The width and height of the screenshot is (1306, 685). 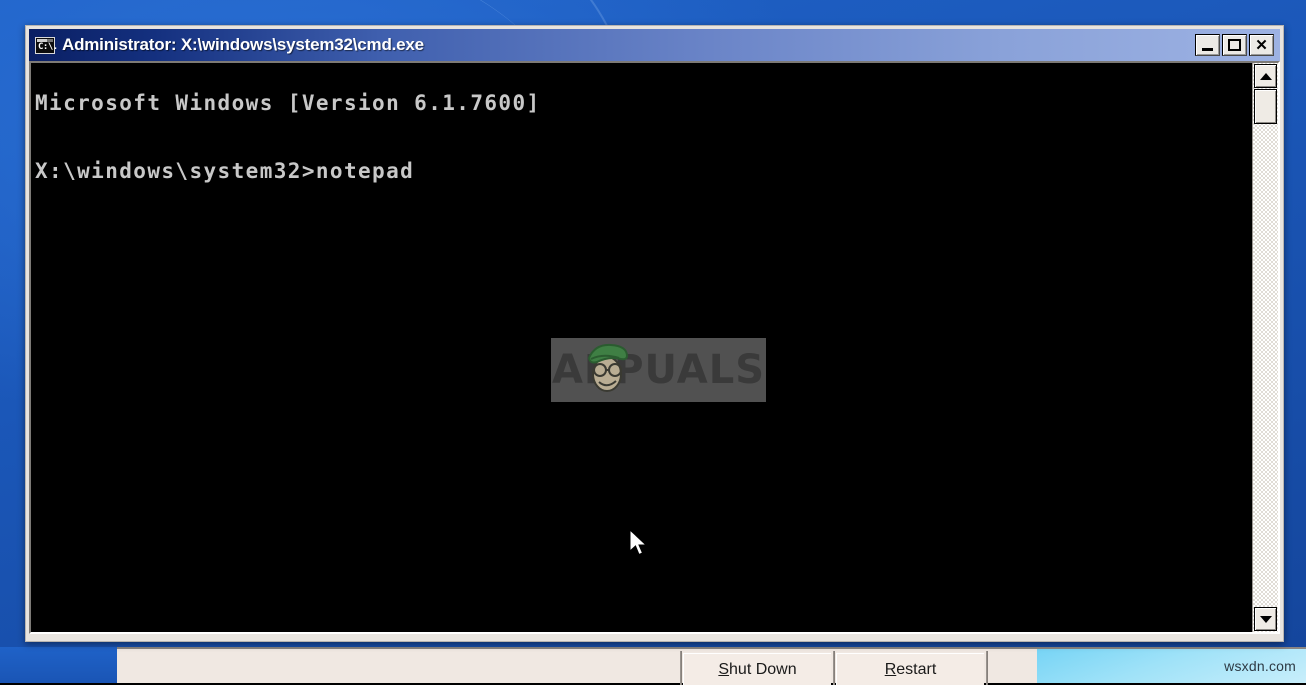 I want to click on close-button: ✕, so click(x=1261, y=45).